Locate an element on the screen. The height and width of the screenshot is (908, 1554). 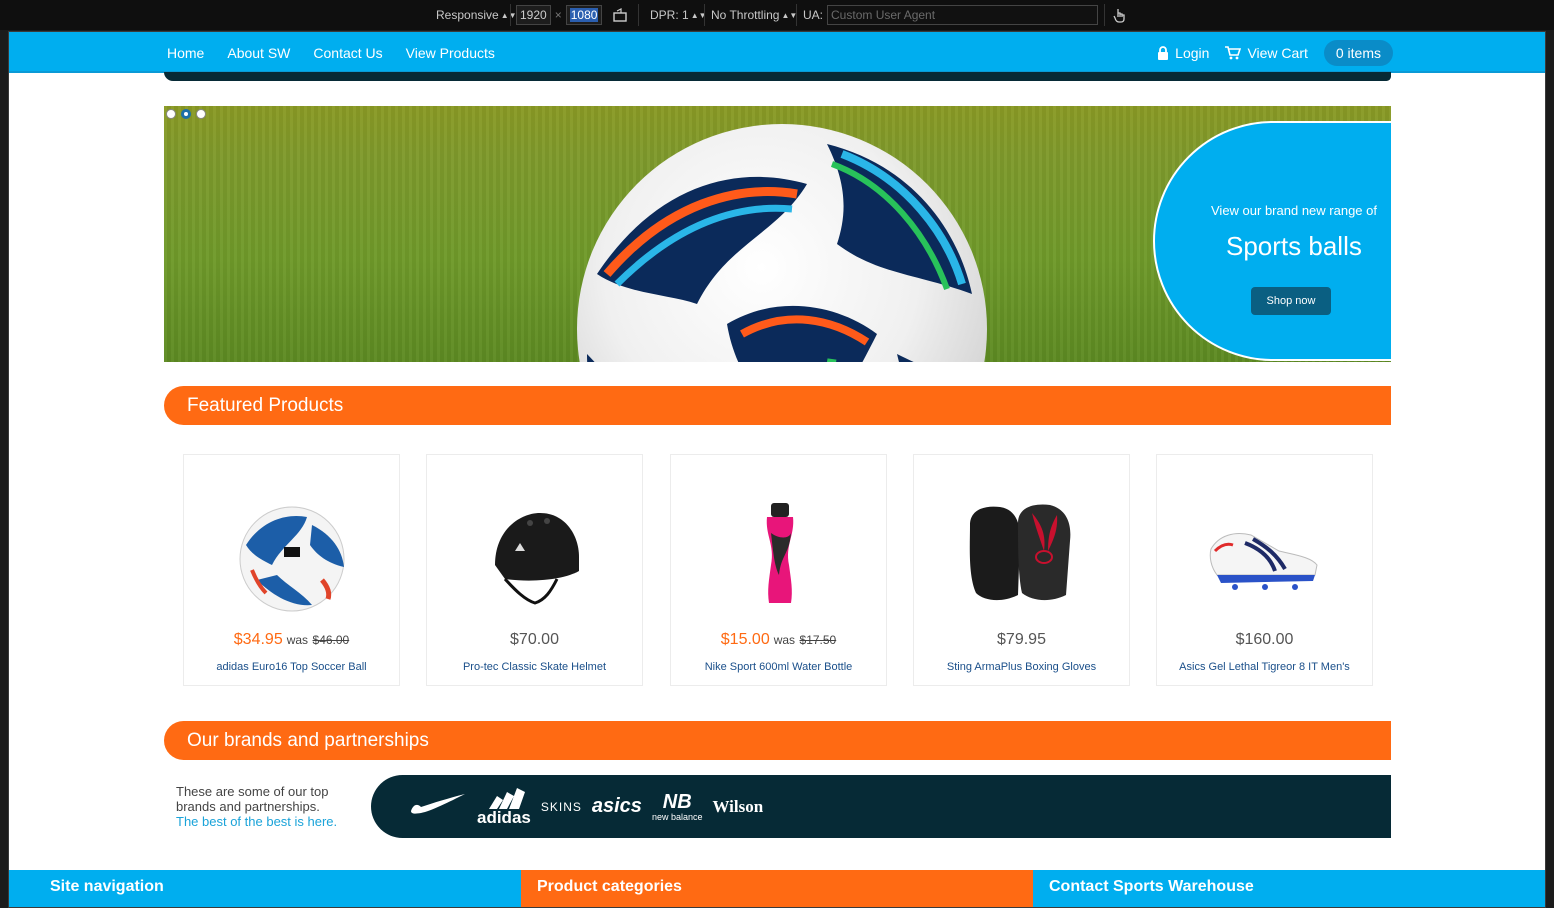
hero-subtitle: View our brand new range of is located at coordinates (1294, 210).